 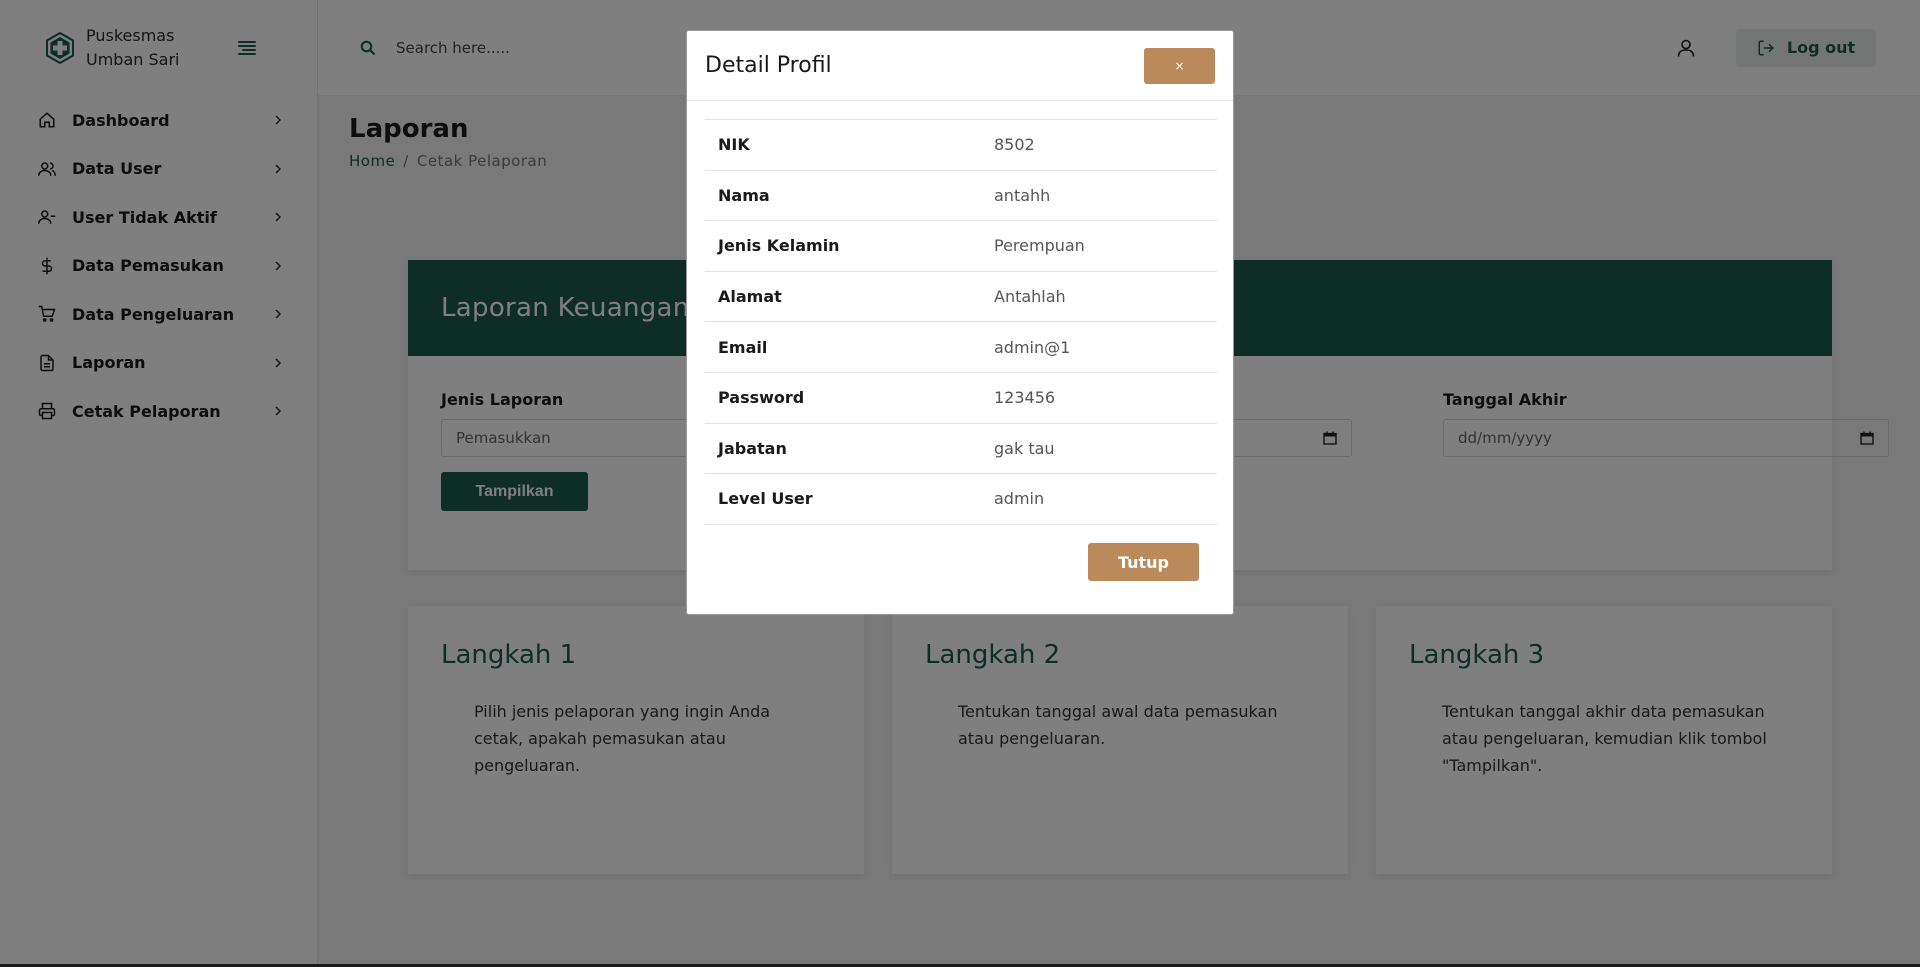 I want to click on table-row: NIK 8502, so click(x=961, y=145).